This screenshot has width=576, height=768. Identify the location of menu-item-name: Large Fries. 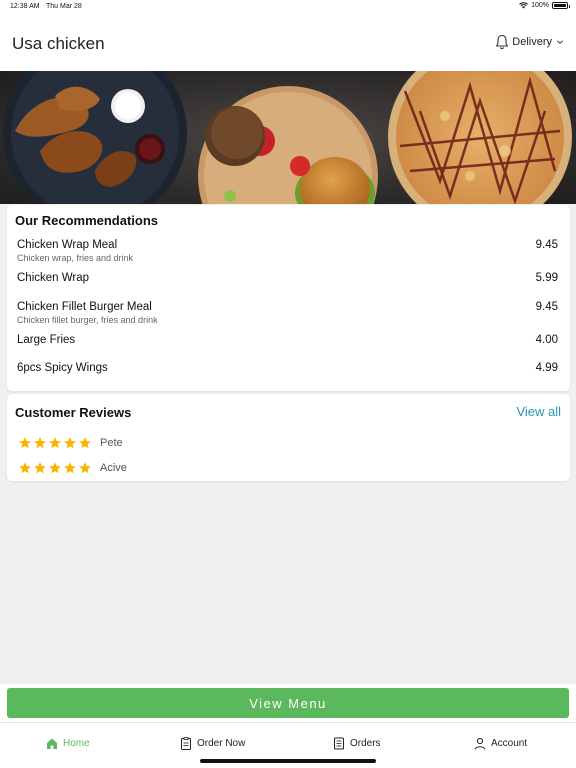
(46, 340).